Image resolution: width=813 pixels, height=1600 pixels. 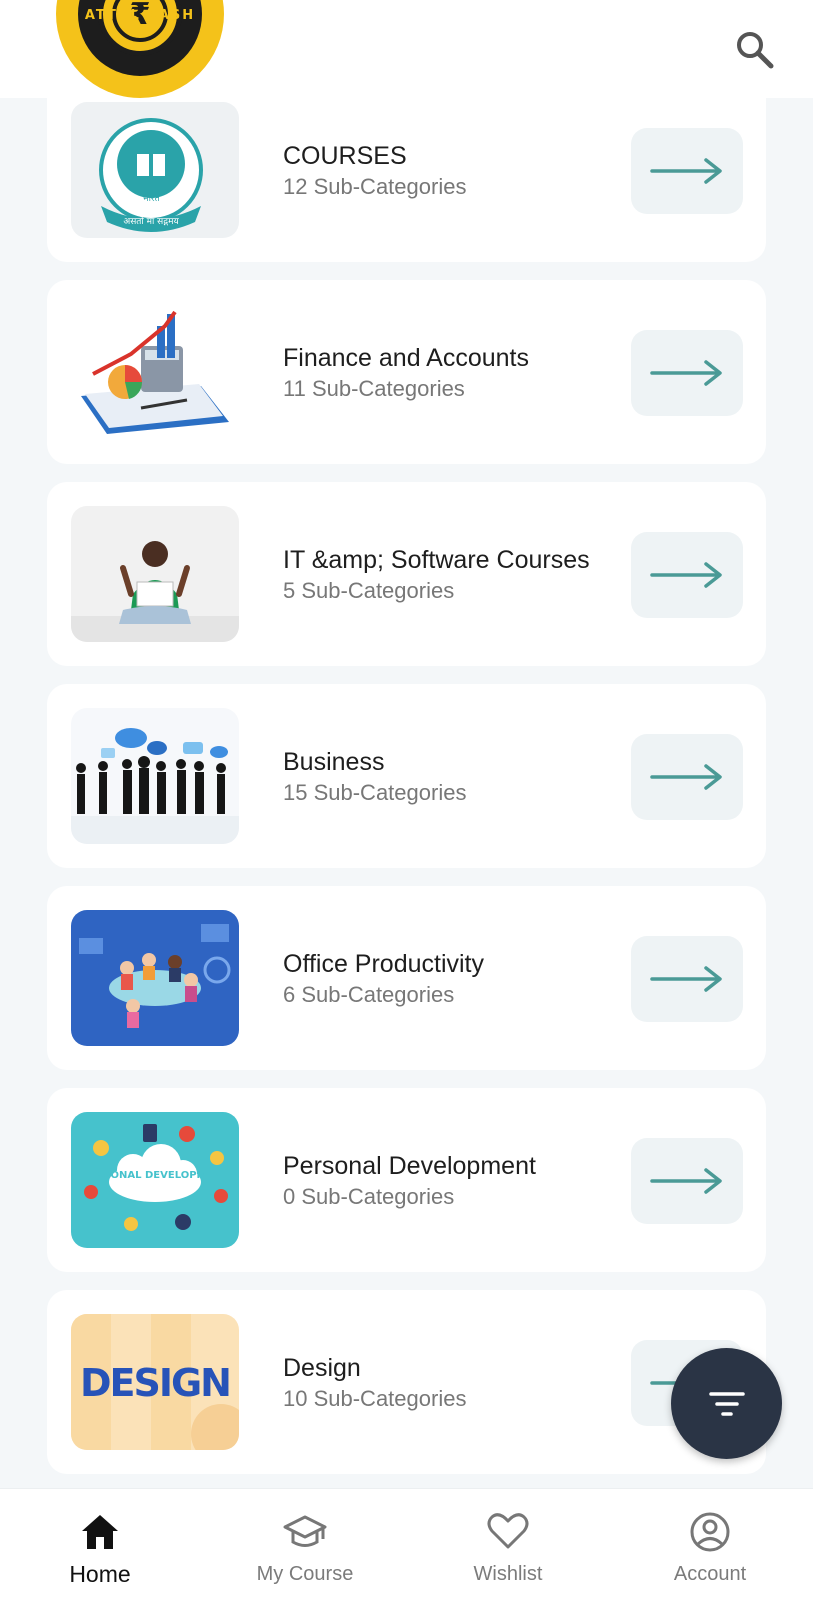 What do you see at coordinates (322, 1368) in the screenshot?
I see `category-title: Design` at bounding box center [322, 1368].